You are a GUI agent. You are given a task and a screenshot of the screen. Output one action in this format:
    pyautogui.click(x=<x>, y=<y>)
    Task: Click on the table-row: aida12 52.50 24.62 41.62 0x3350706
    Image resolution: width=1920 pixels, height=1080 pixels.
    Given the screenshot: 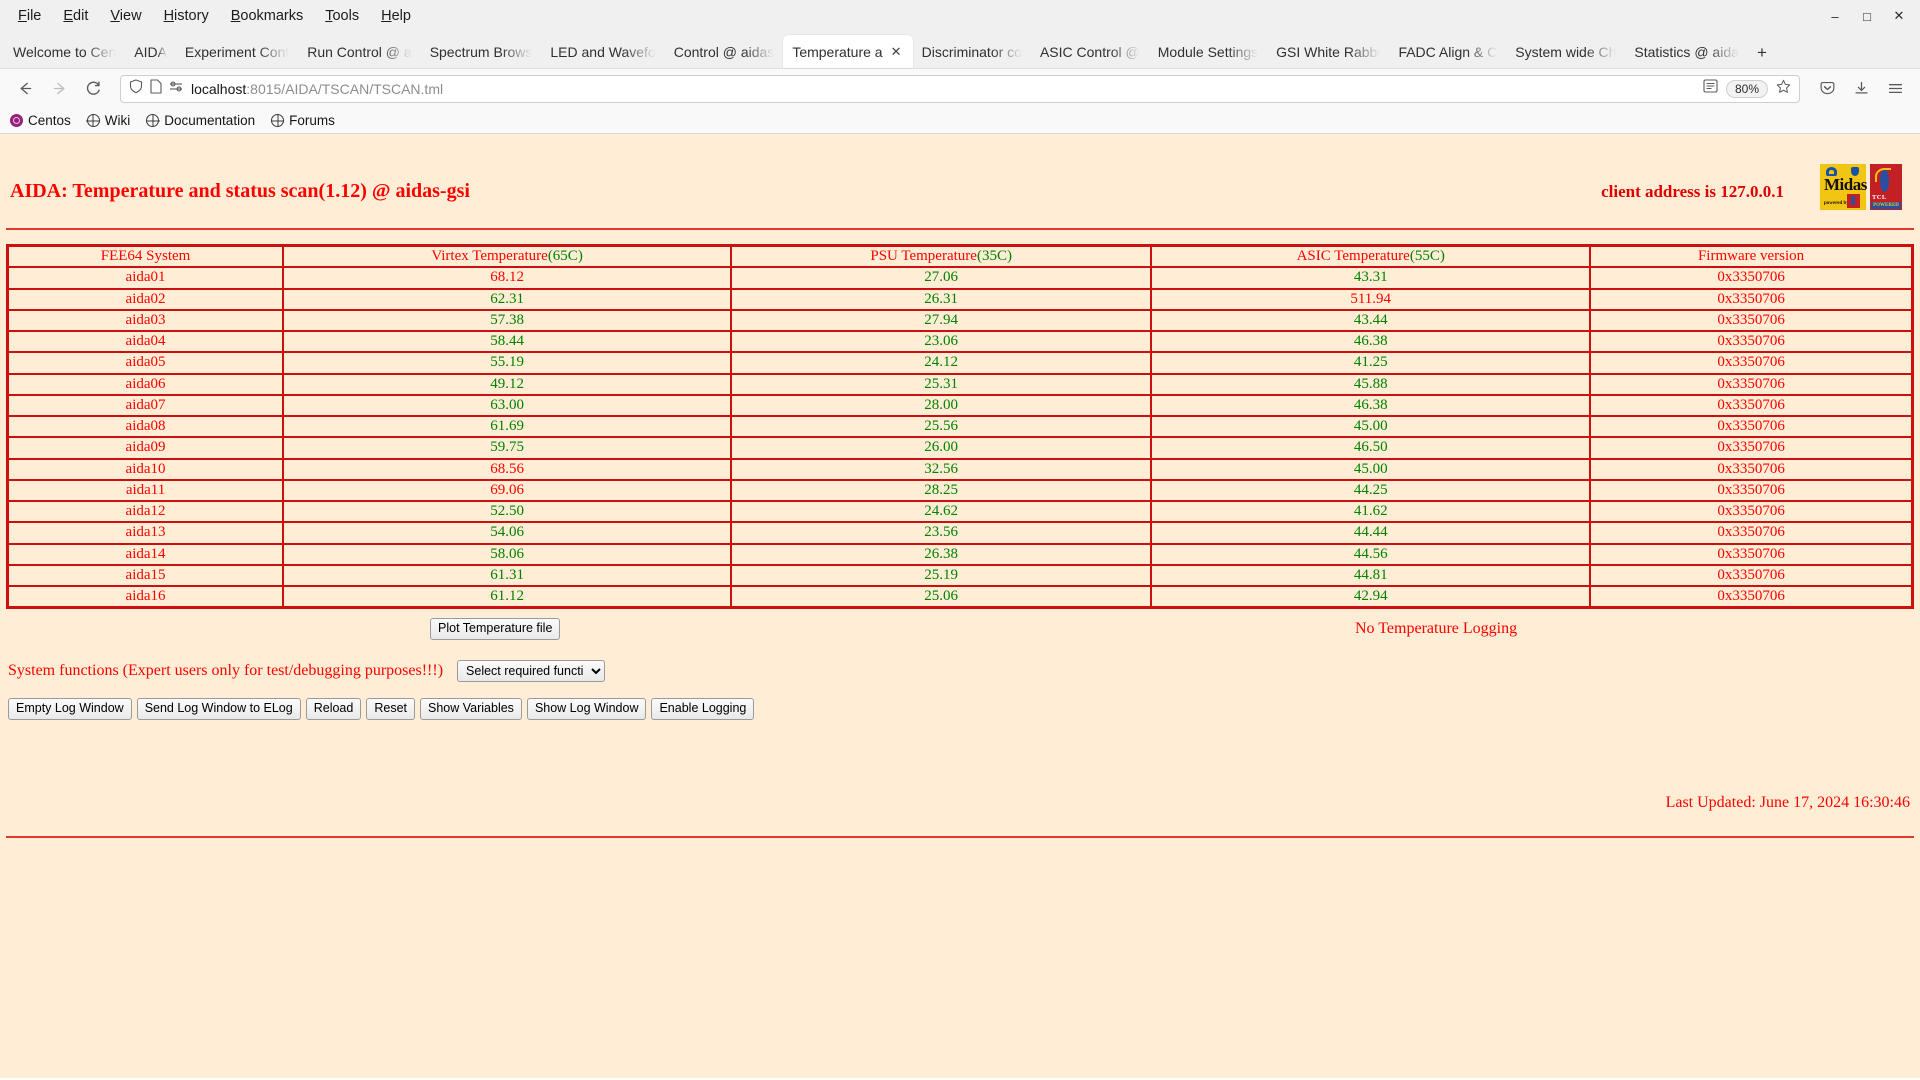 What is the action you would take?
    pyautogui.click(x=960, y=511)
    